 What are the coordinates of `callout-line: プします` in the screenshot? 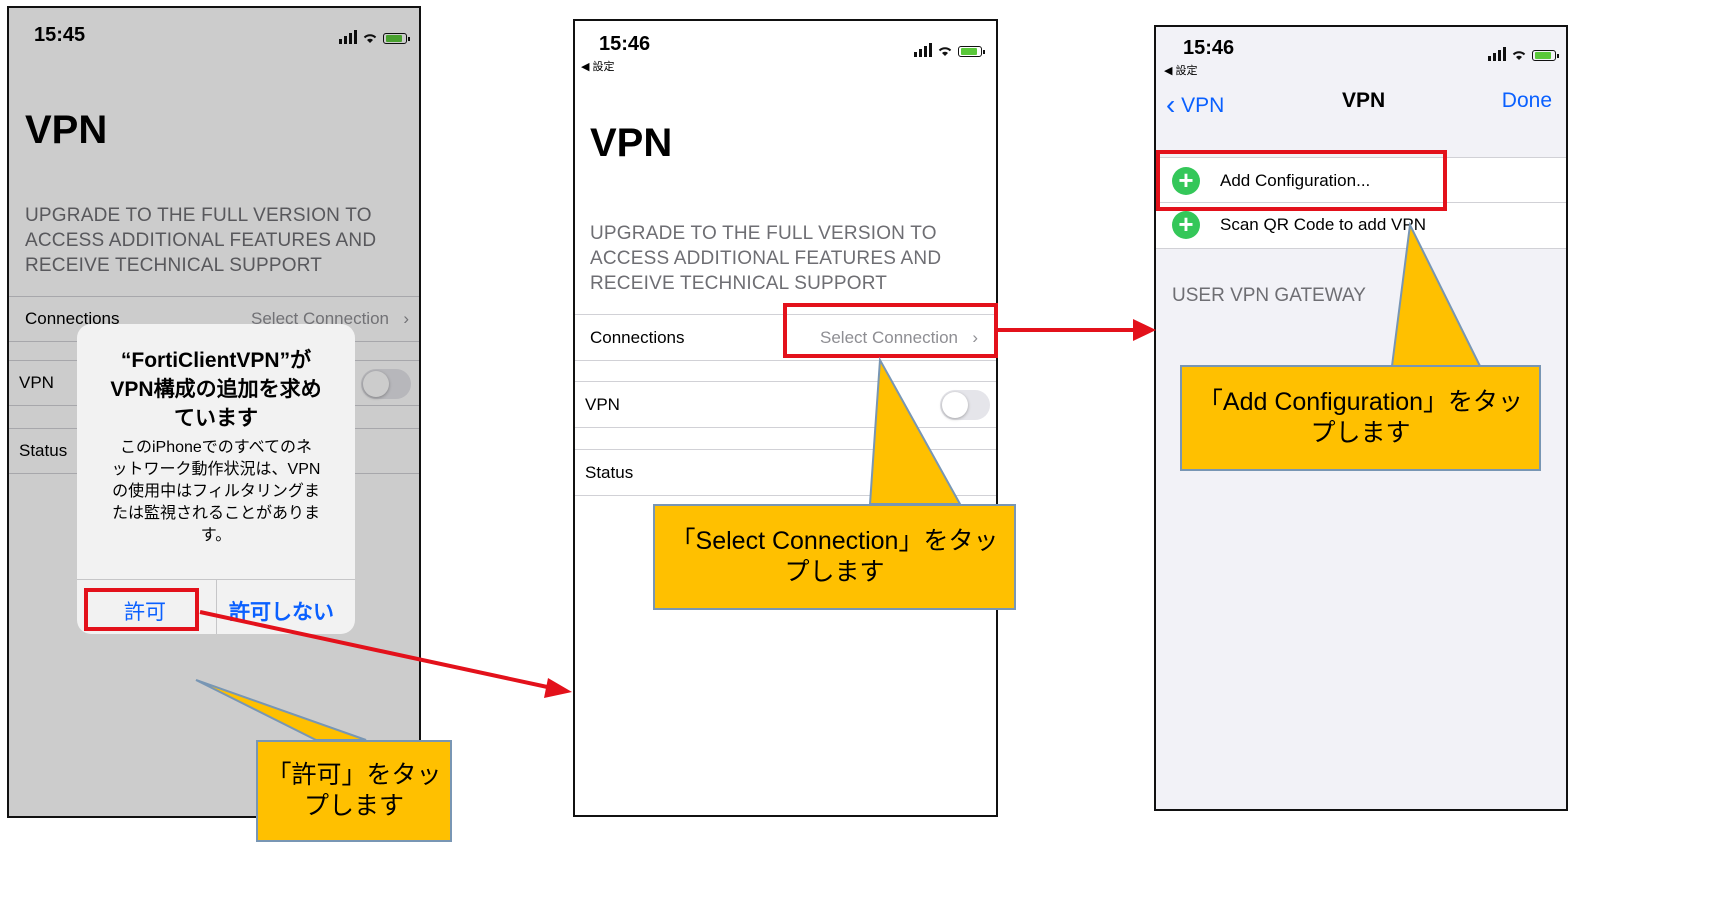 It's located at (1360, 433).